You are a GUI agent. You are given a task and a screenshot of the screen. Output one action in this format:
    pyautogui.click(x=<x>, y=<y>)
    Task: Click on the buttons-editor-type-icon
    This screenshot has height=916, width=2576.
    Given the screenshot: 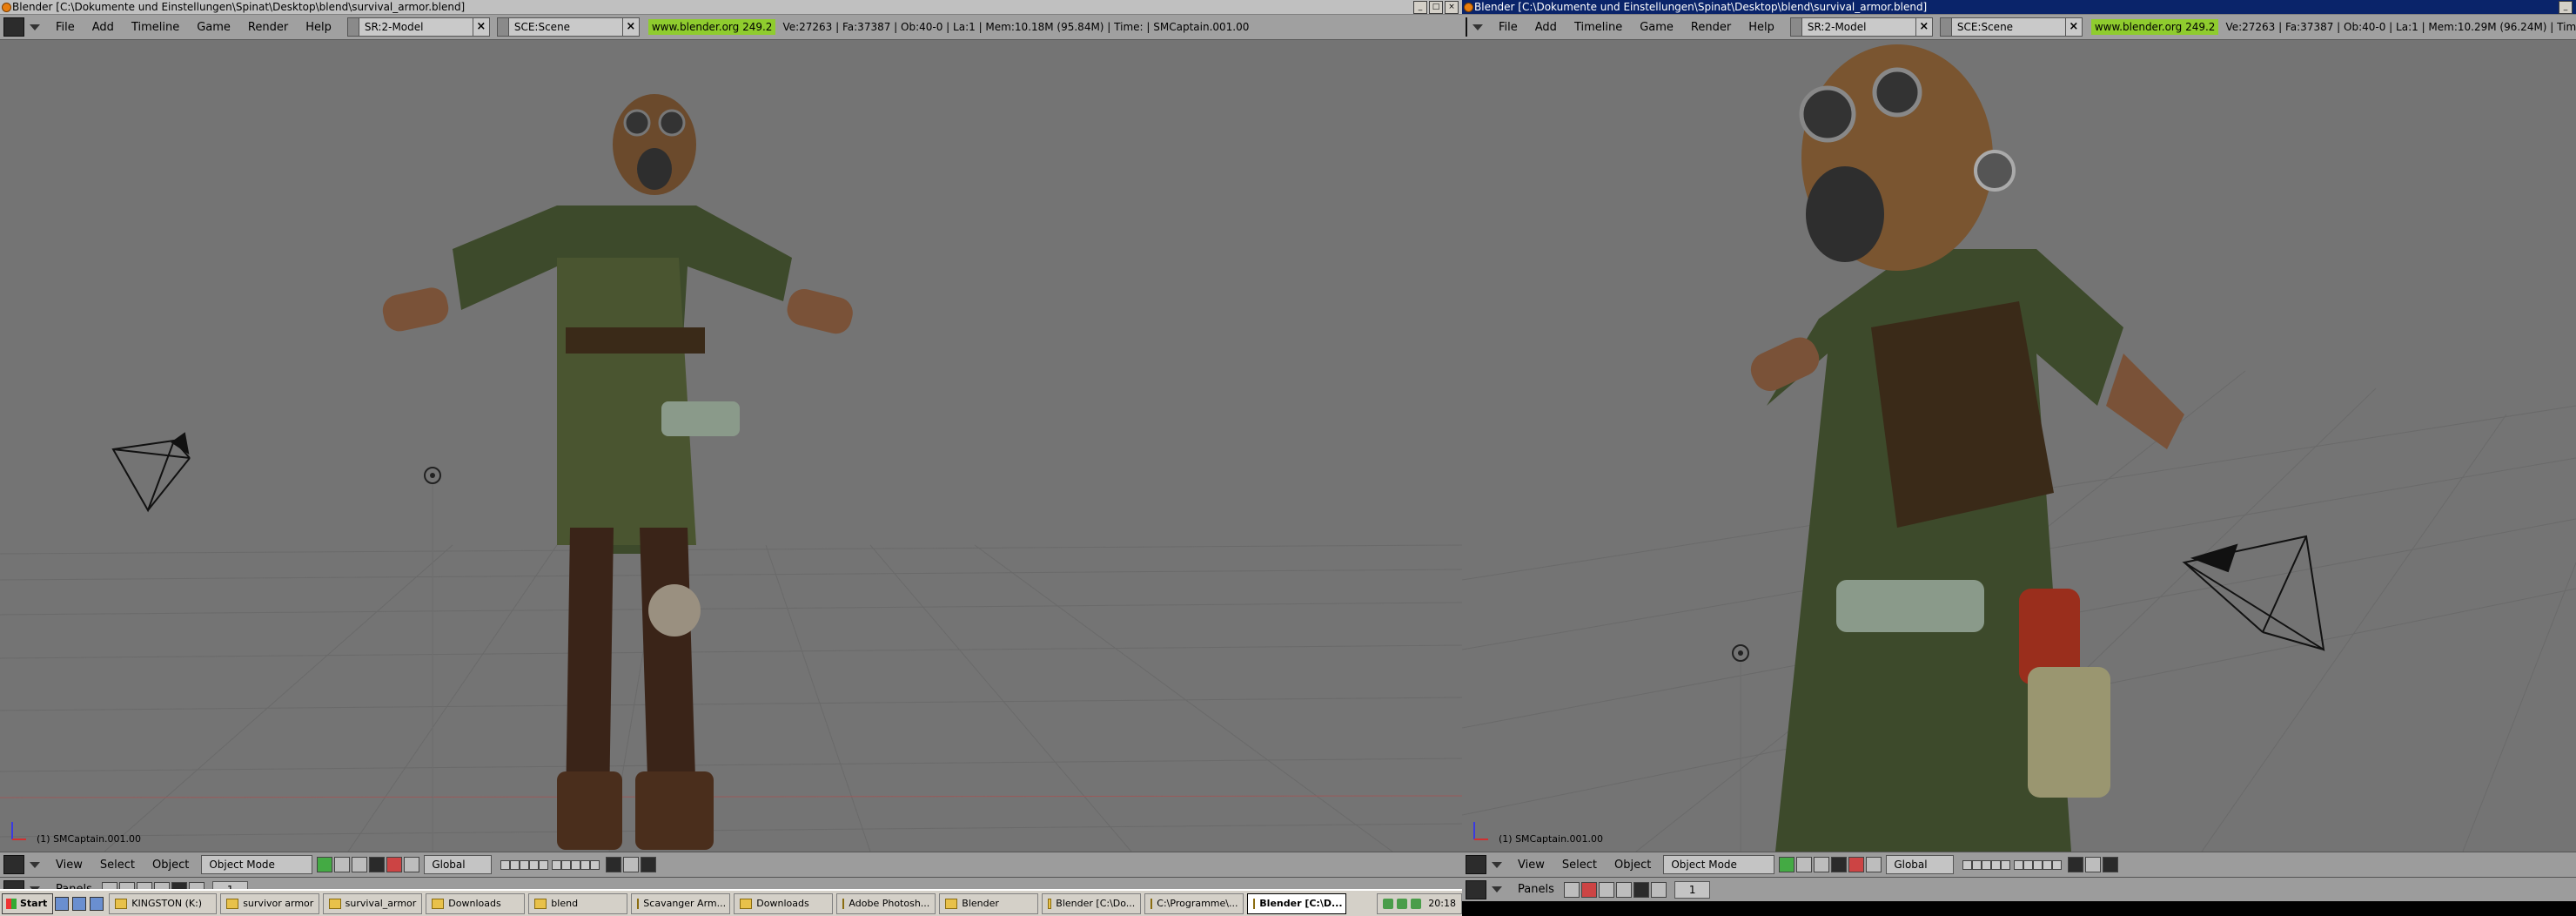 What is the action you would take?
    pyautogui.click(x=1476, y=889)
    